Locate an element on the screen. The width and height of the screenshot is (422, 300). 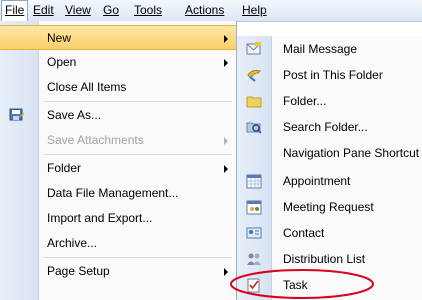
menu-help: Help is located at coordinates (254, 10).